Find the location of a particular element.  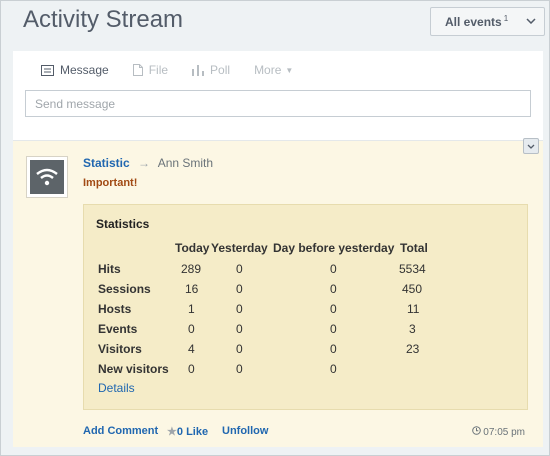

tab-file: File is located at coordinates (150, 70).